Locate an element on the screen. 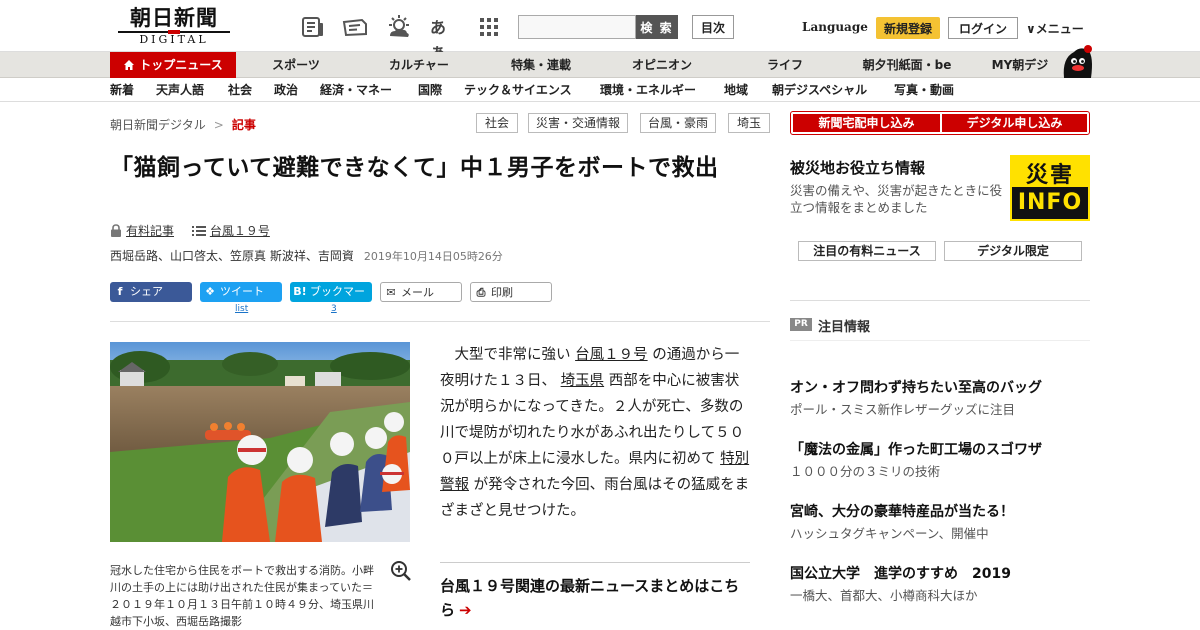 This screenshot has width=1200, height=630. tab-digital-exclusive: デジタル限定 is located at coordinates (1013, 251).